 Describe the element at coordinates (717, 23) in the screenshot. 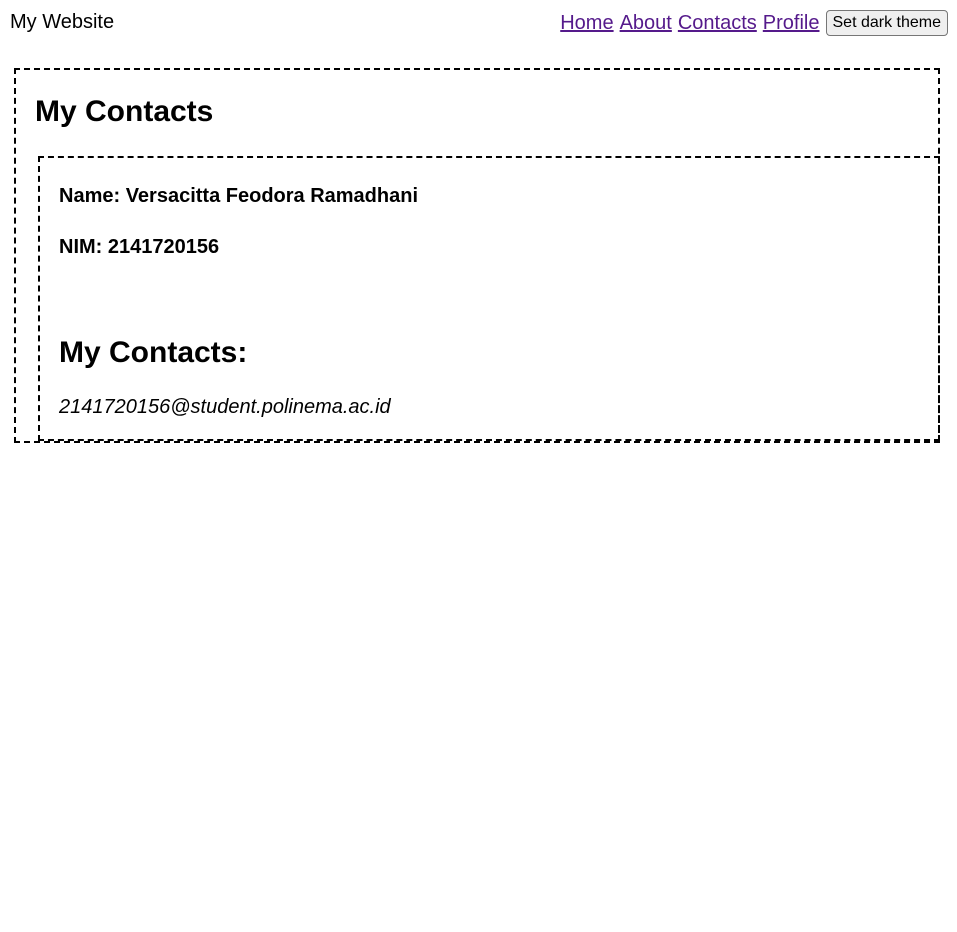

I see `nav-contacts-link: Contacts` at that location.